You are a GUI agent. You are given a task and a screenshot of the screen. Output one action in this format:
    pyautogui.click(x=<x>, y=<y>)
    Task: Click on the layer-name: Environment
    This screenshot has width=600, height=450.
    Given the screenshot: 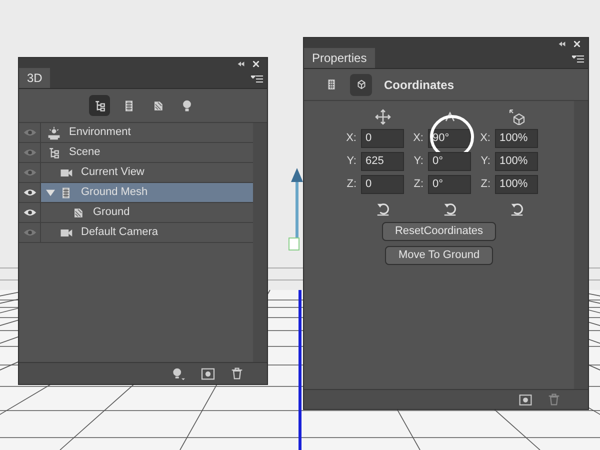 What is the action you would take?
    pyautogui.click(x=100, y=132)
    